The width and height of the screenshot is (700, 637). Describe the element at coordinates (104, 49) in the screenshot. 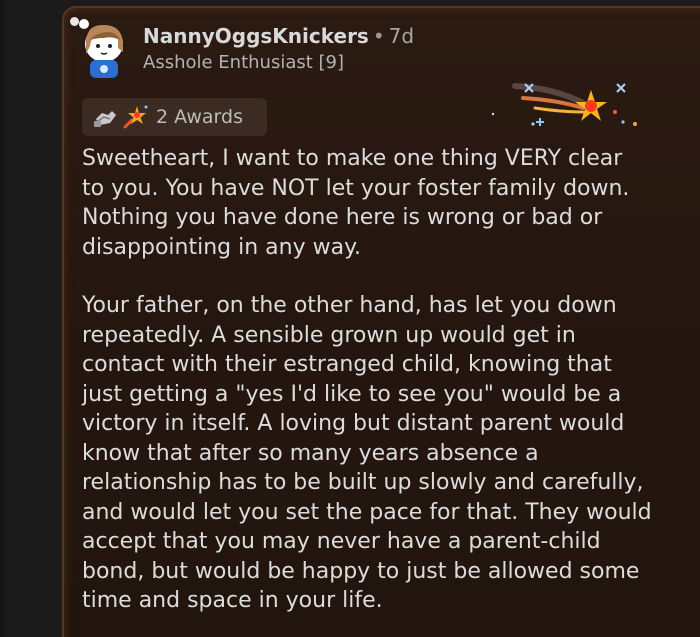

I see `avatar` at that location.